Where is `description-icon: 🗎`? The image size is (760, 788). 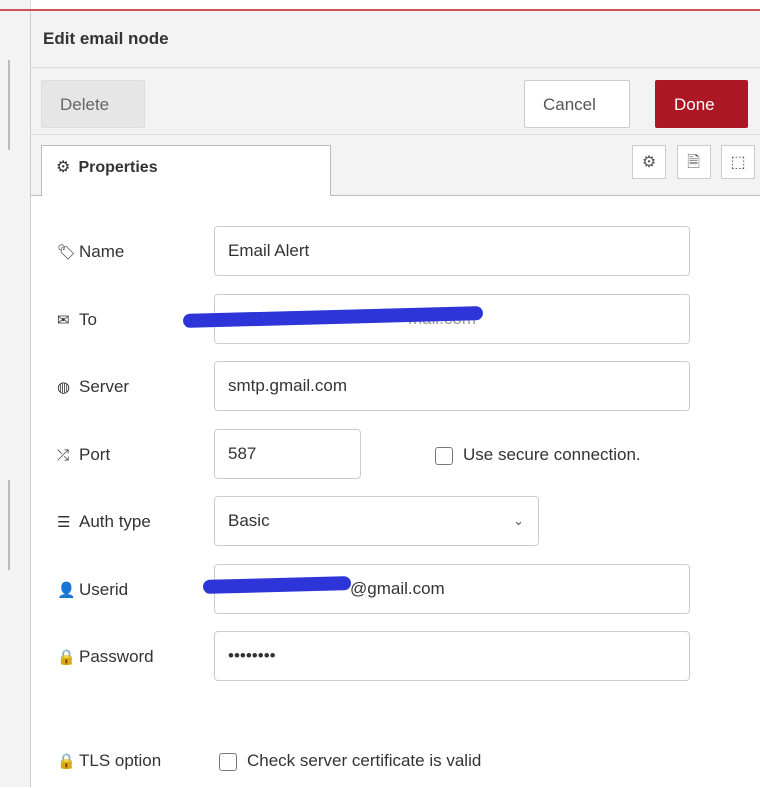
description-icon: 🗎 is located at coordinates (693, 162).